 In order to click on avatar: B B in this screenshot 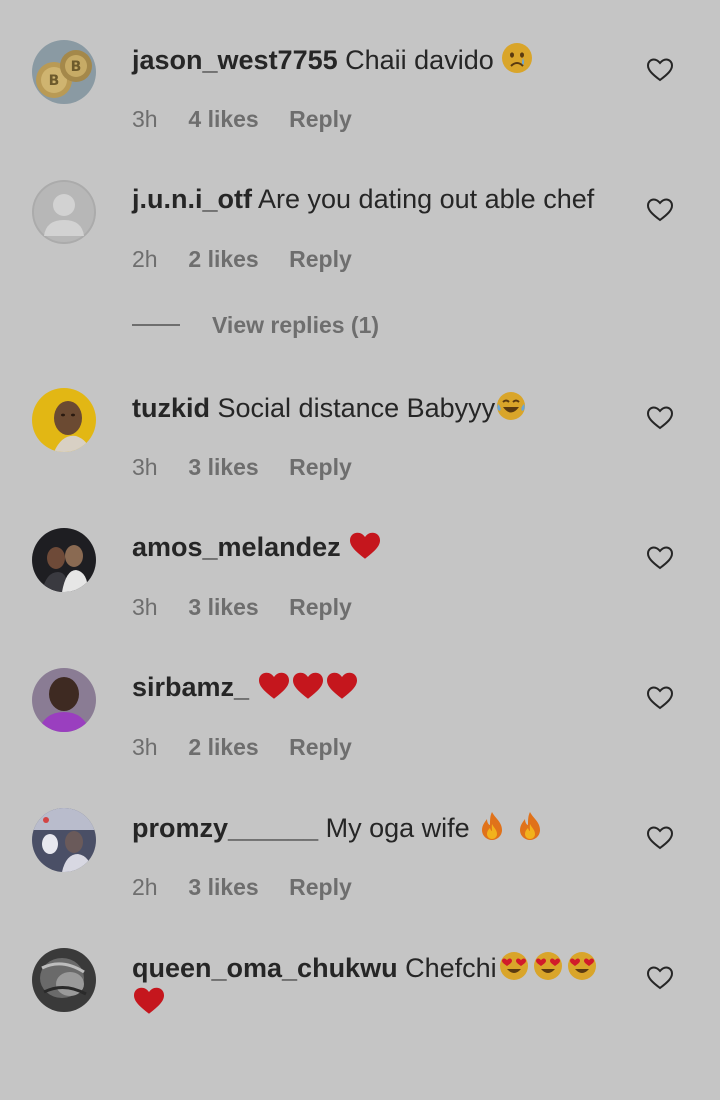, I will do `click(64, 72)`.